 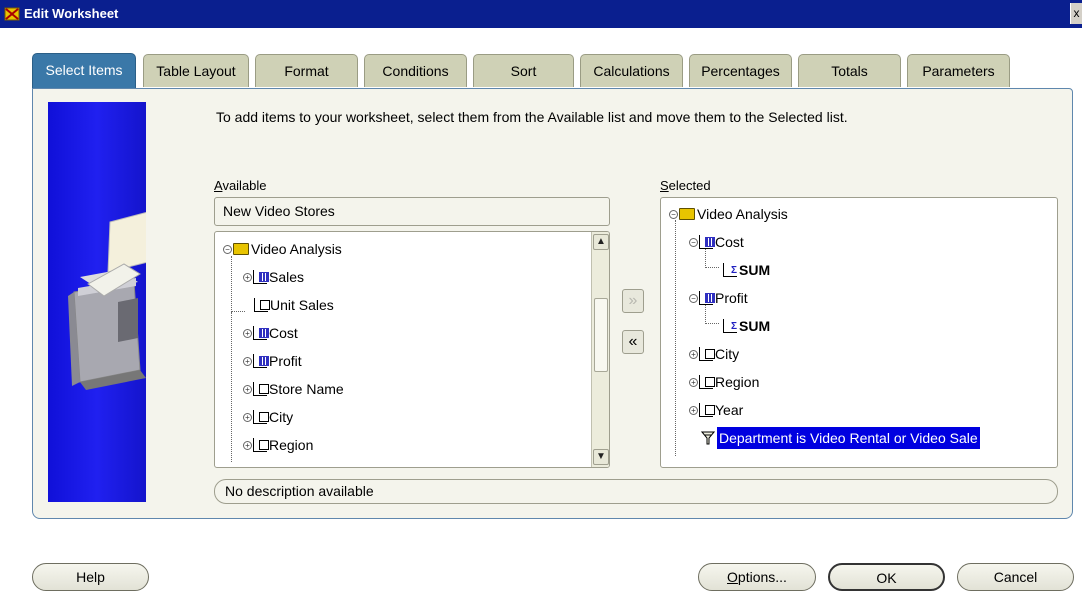 What do you see at coordinates (306, 70) in the screenshot?
I see `tab-format: Format` at bounding box center [306, 70].